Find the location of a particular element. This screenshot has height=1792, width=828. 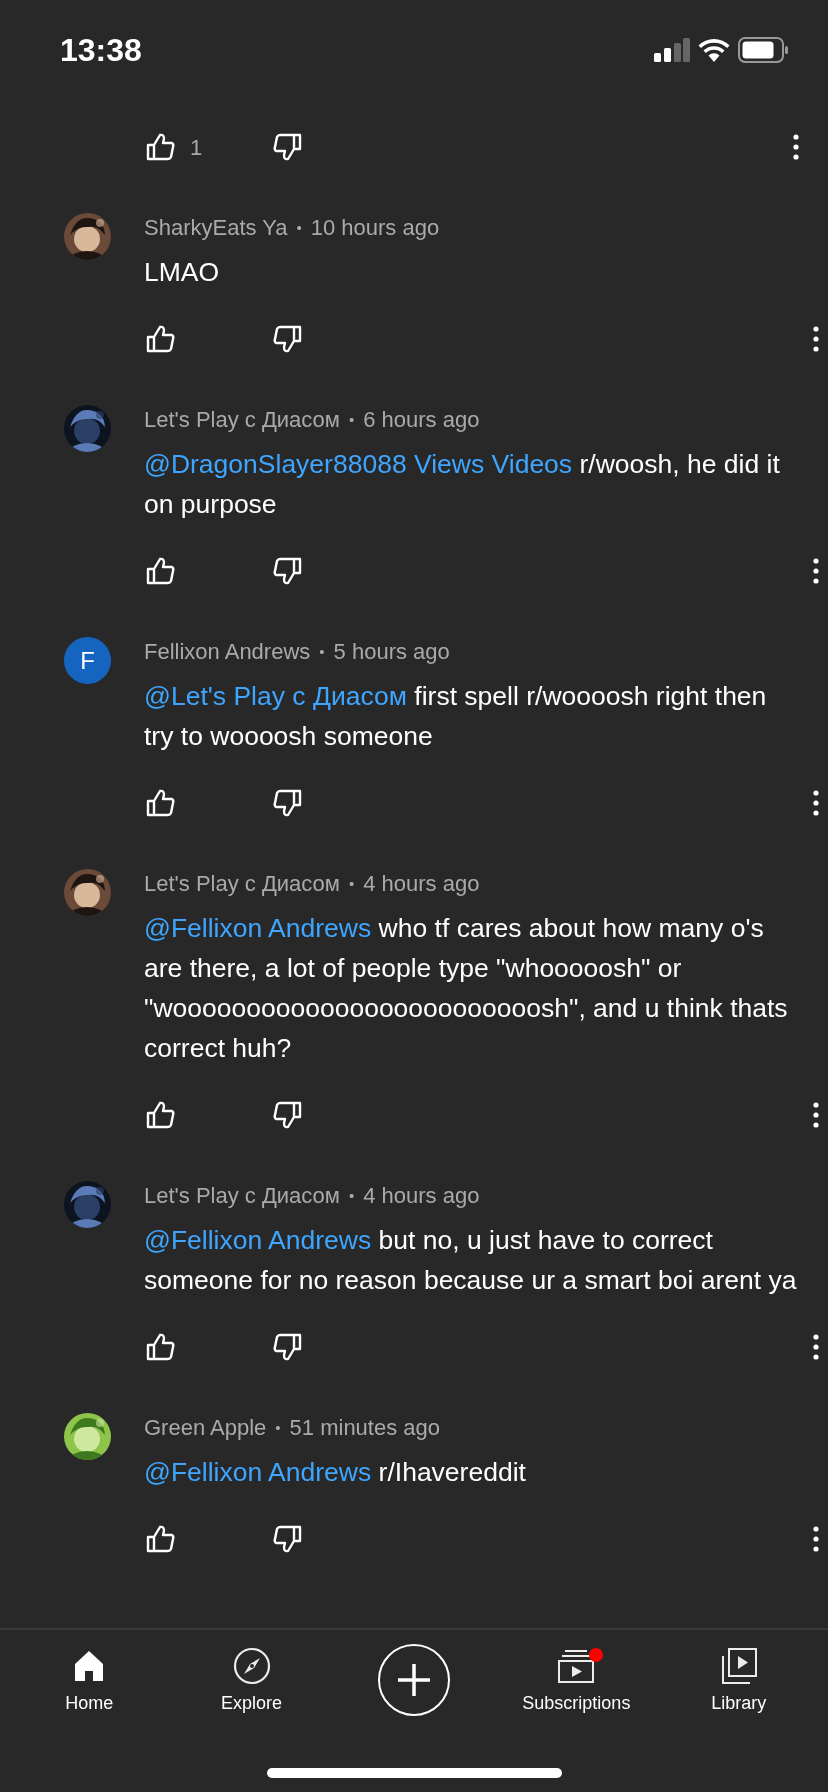

signal-icon is located at coordinates (672, 50).